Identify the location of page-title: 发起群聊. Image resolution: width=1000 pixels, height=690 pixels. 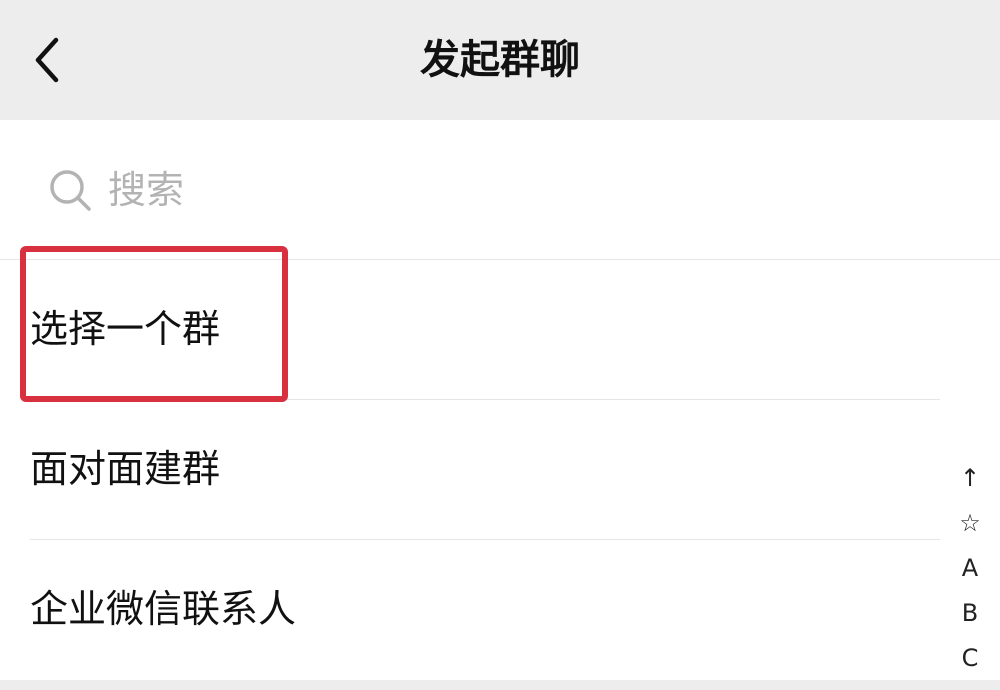
(500, 60).